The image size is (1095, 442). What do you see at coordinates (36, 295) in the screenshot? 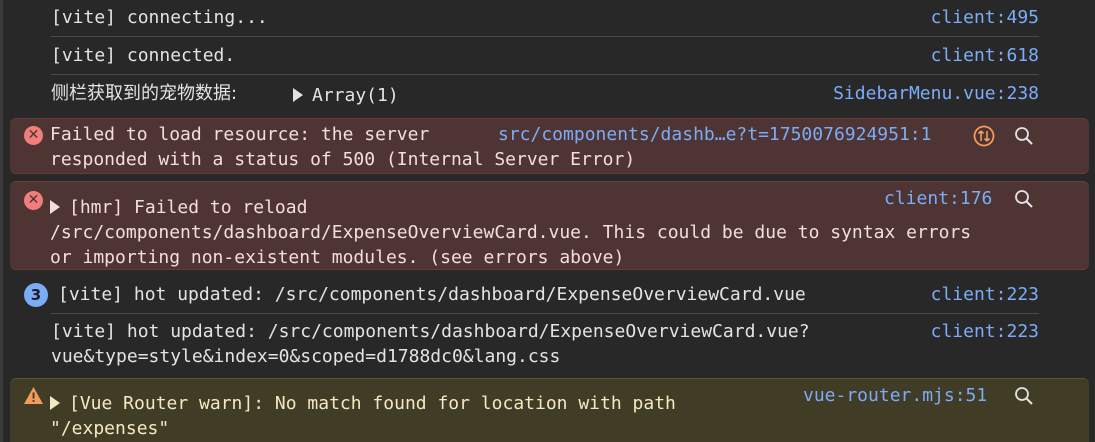
I see `repeat-count-badge: 3` at bounding box center [36, 295].